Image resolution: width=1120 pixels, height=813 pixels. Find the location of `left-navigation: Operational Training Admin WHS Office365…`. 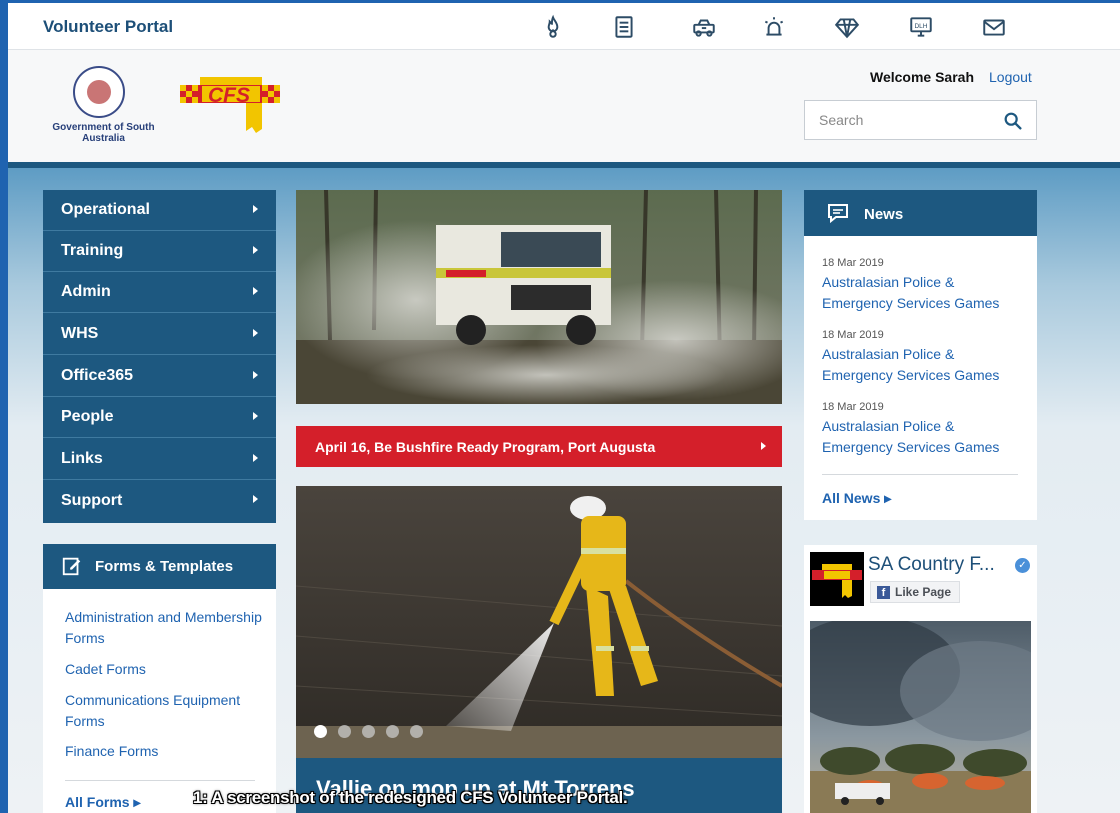

left-navigation: Operational Training Admin WHS Office365… is located at coordinates (159, 356).